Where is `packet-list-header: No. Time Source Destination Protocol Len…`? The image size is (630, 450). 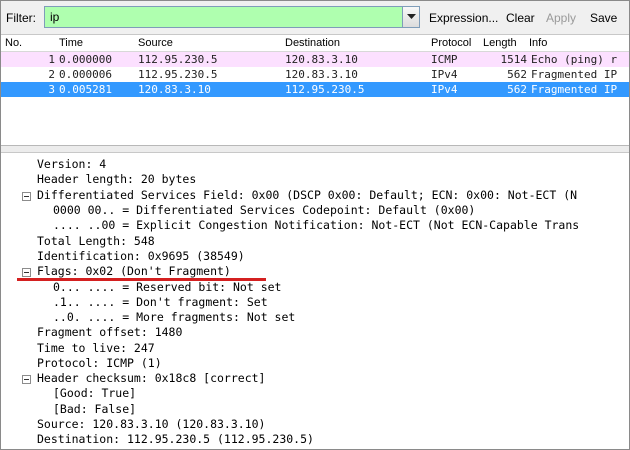 packet-list-header: No. Time Source Destination Protocol Len… is located at coordinates (315, 43).